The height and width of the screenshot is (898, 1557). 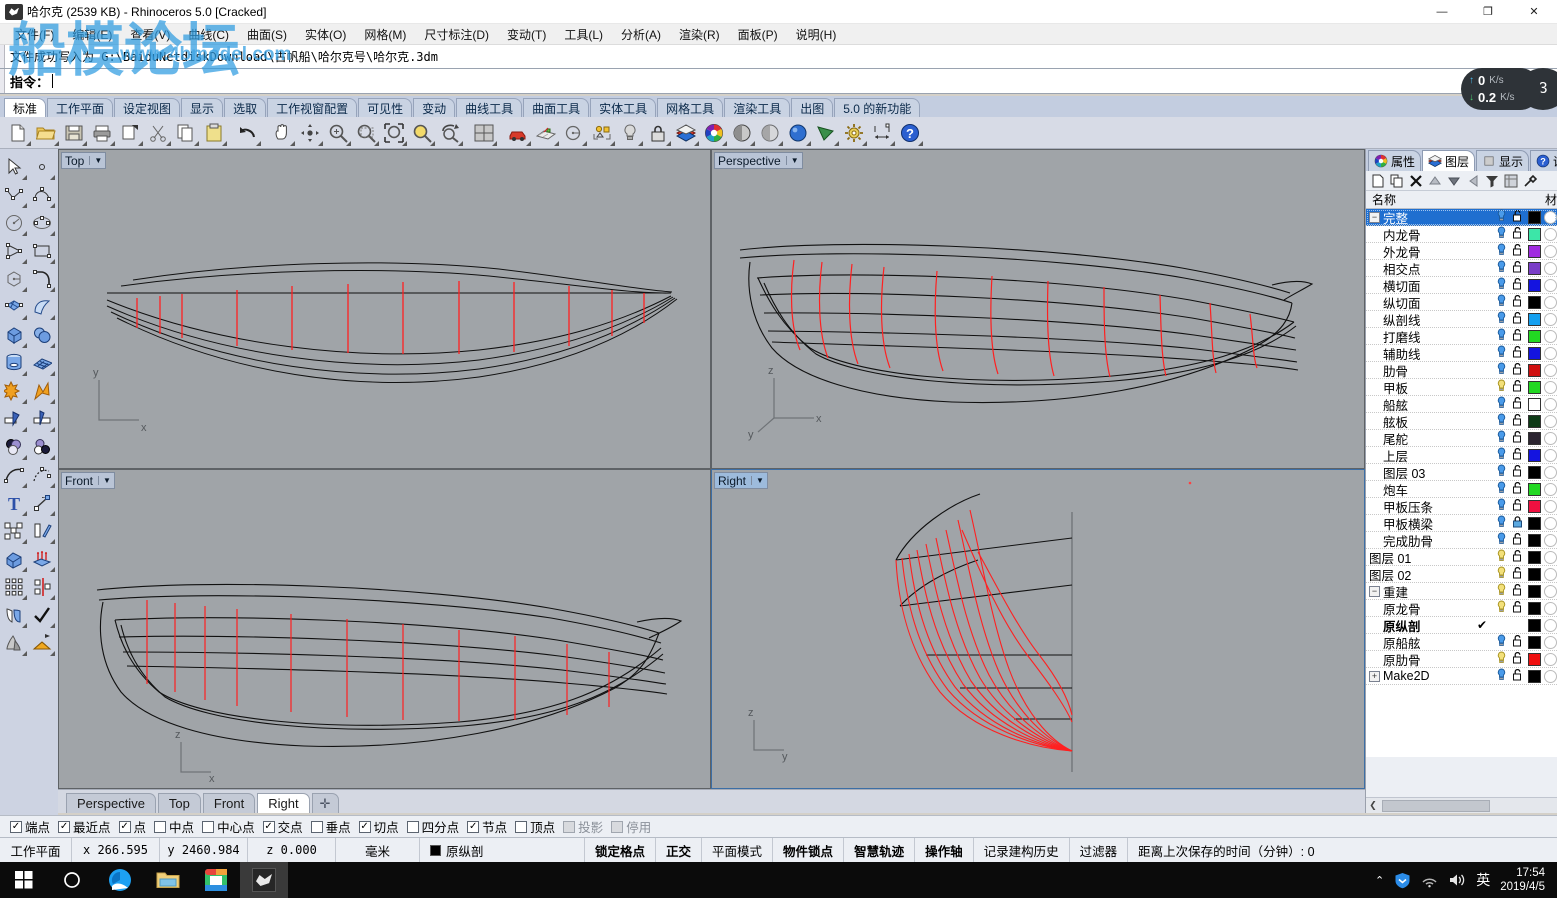 What do you see at coordinates (42, 475) in the screenshot?
I see `rebuild-curve-icon` at bounding box center [42, 475].